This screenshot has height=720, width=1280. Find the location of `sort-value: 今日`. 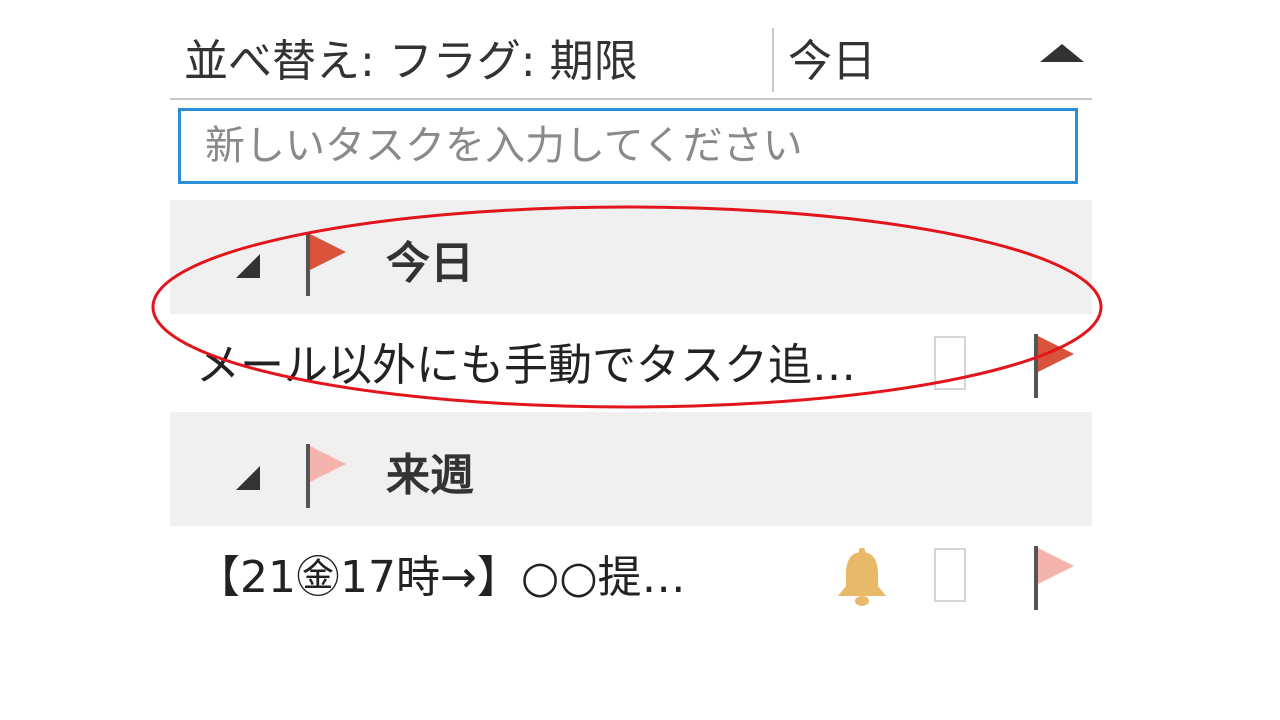

sort-value: 今日 is located at coordinates (832, 62).